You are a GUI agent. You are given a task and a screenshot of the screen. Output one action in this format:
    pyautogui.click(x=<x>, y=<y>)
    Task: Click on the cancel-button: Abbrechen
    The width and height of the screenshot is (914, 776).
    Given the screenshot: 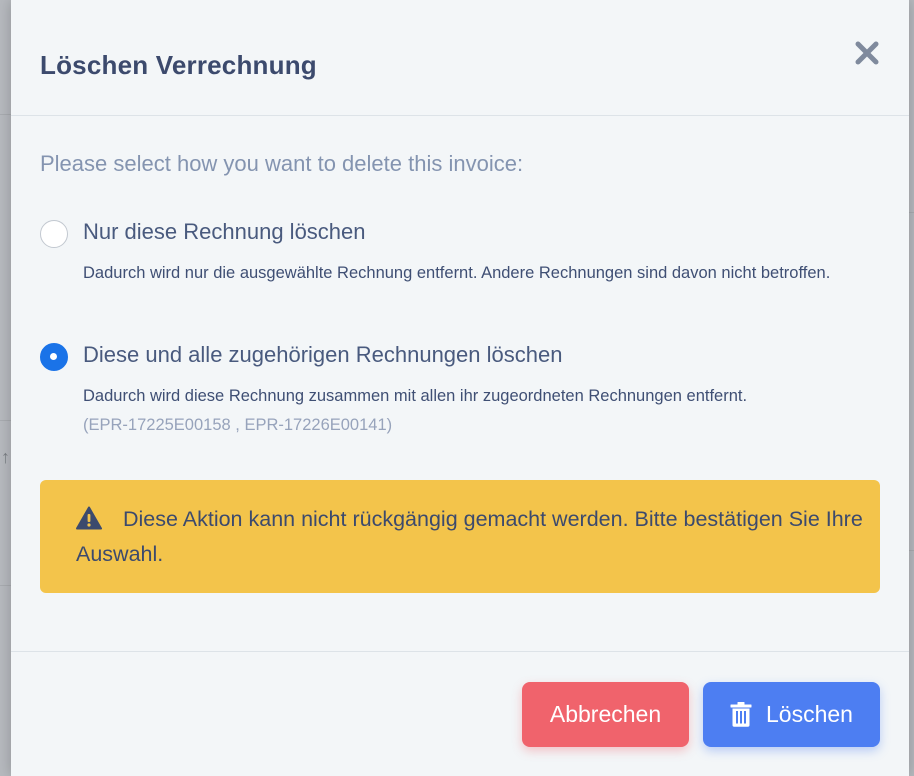 What is the action you would take?
    pyautogui.click(x=605, y=714)
    